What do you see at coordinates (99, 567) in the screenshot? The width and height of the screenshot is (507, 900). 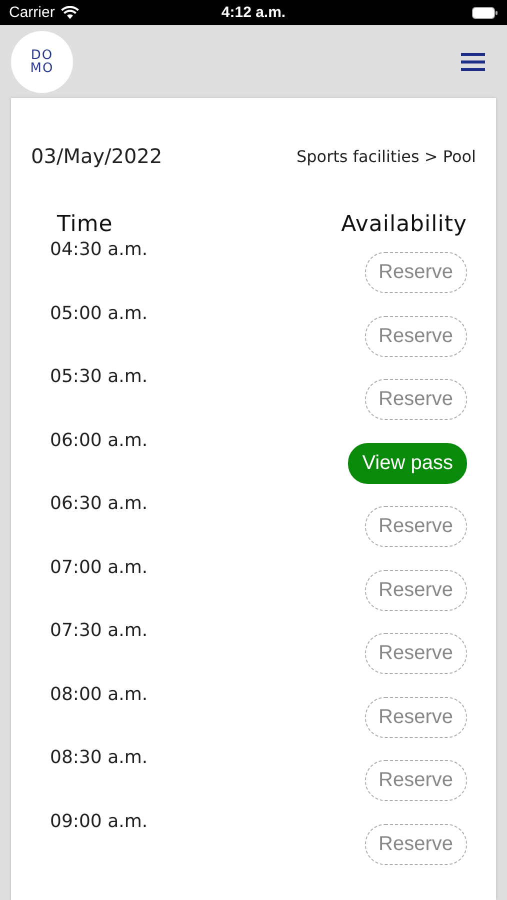 I see `time-slot: 07:00 a.m.` at bounding box center [99, 567].